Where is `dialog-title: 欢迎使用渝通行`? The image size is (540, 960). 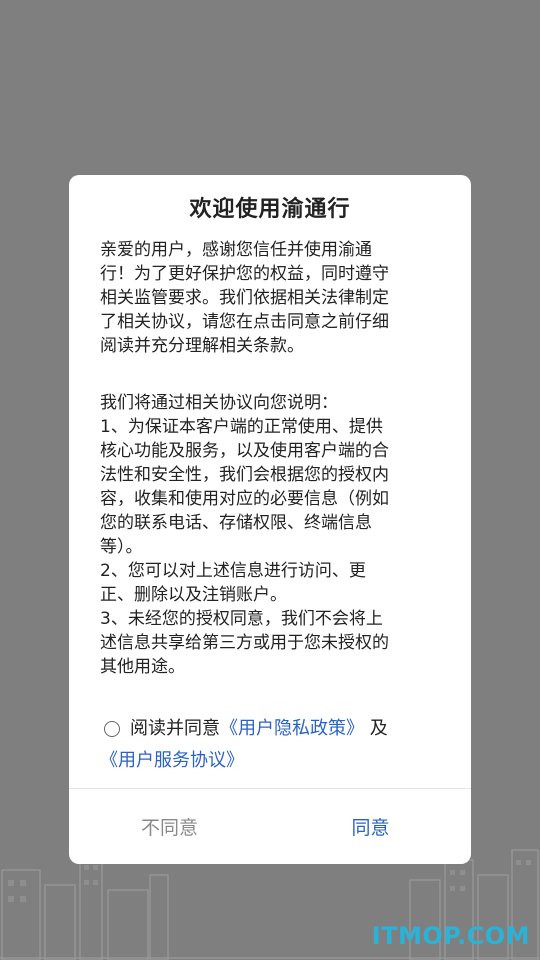
dialog-title: 欢迎使用渝通行 is located at coordinates (270, 209).